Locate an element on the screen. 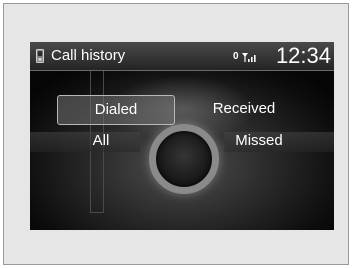 Image resolution: width=353 pixels, height=268 pixels. received-button: Received is located at coordinates (244, 110).